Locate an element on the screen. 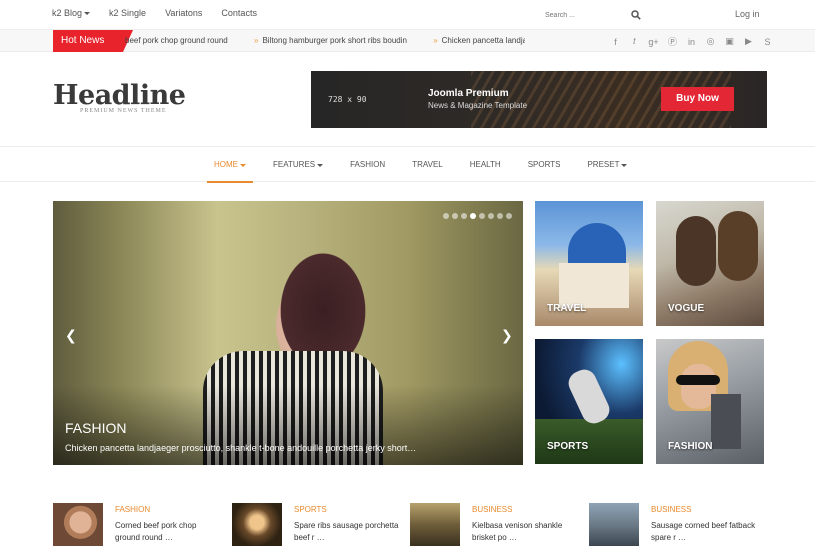  nav-sports: SPORTS is located at coordinates (544, 165).